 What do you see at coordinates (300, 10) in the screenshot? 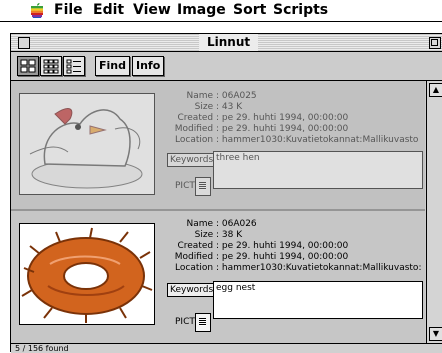
I see `menu-scripts: Scripts` at bounding box center [300, 10].